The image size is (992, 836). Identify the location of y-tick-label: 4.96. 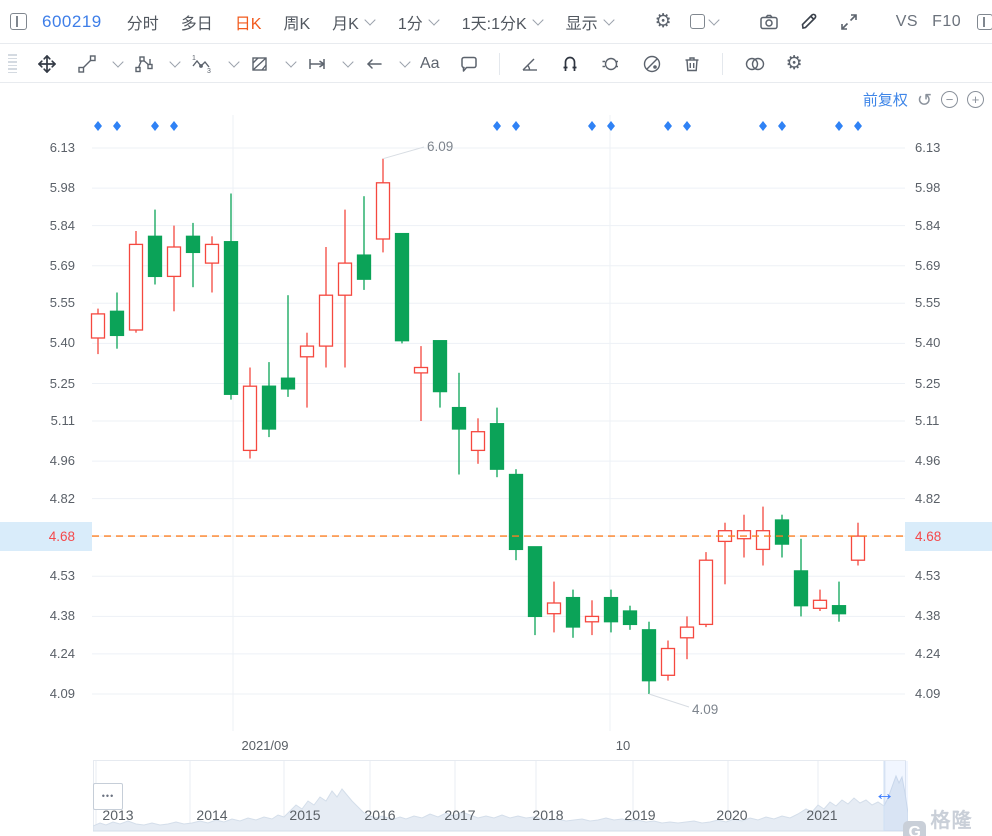
(928, 461).